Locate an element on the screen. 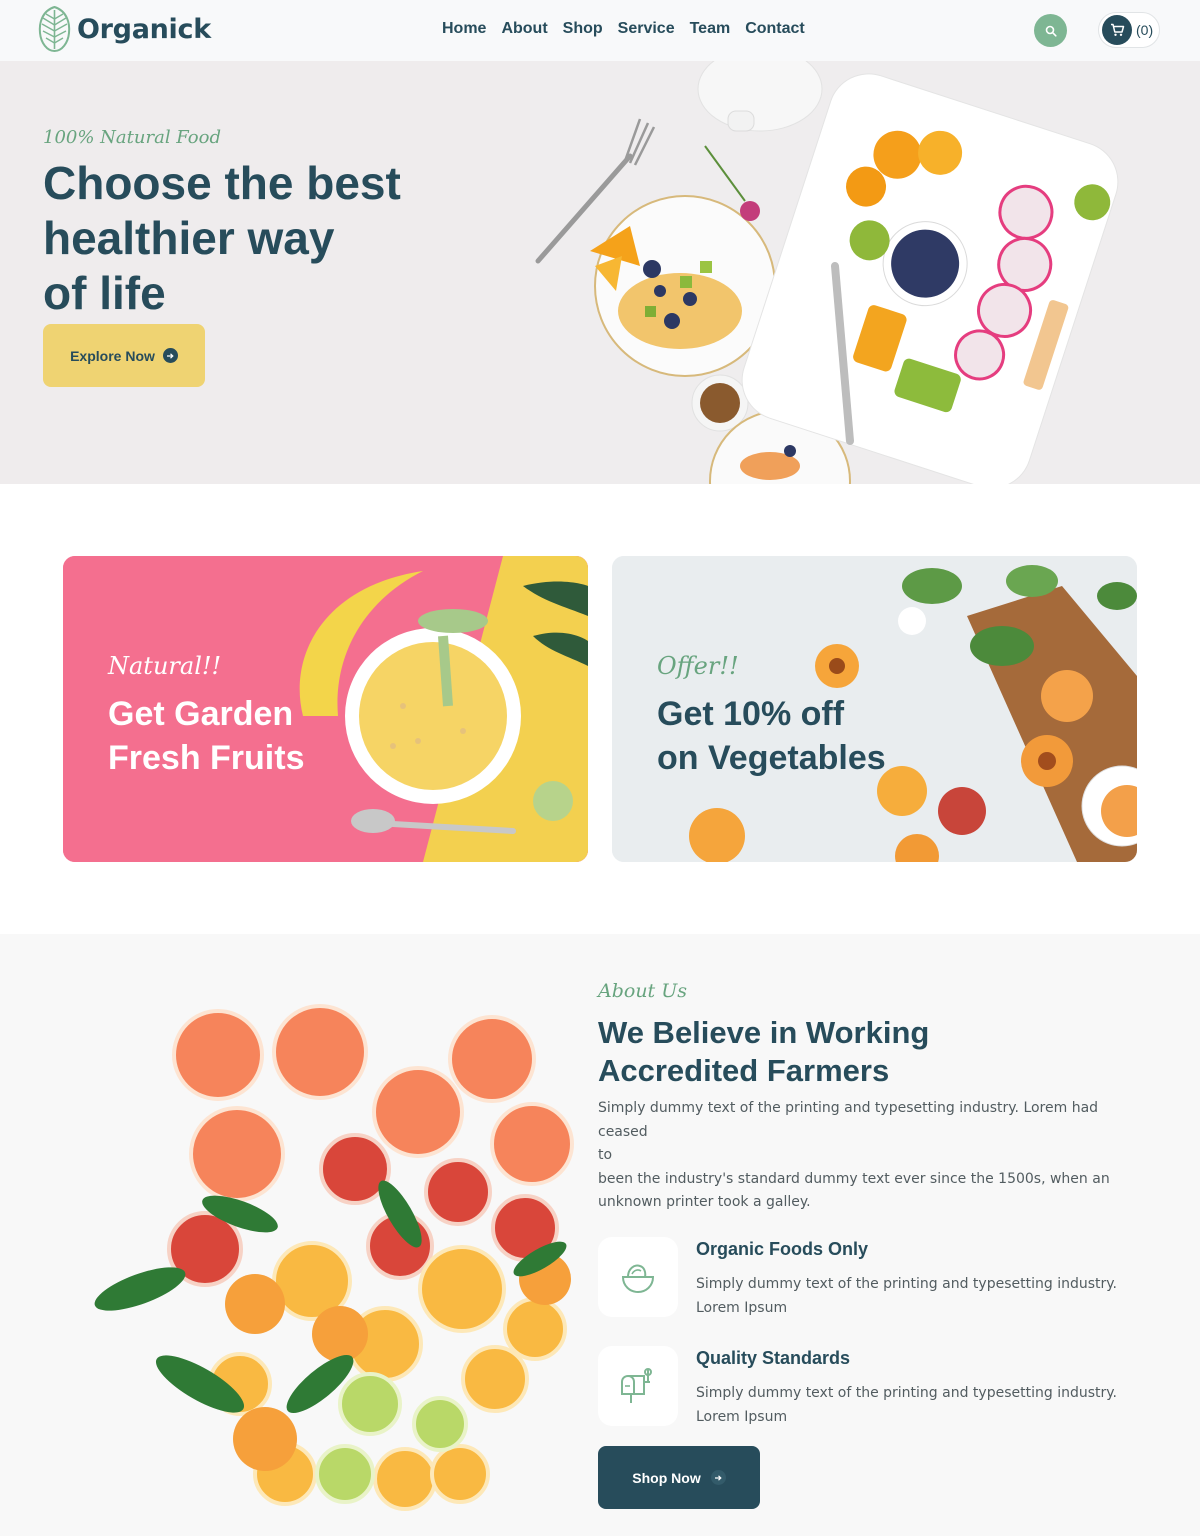 This screenshot has width=1200, height=1536. search-icon is located at coordinates (1051, 31).